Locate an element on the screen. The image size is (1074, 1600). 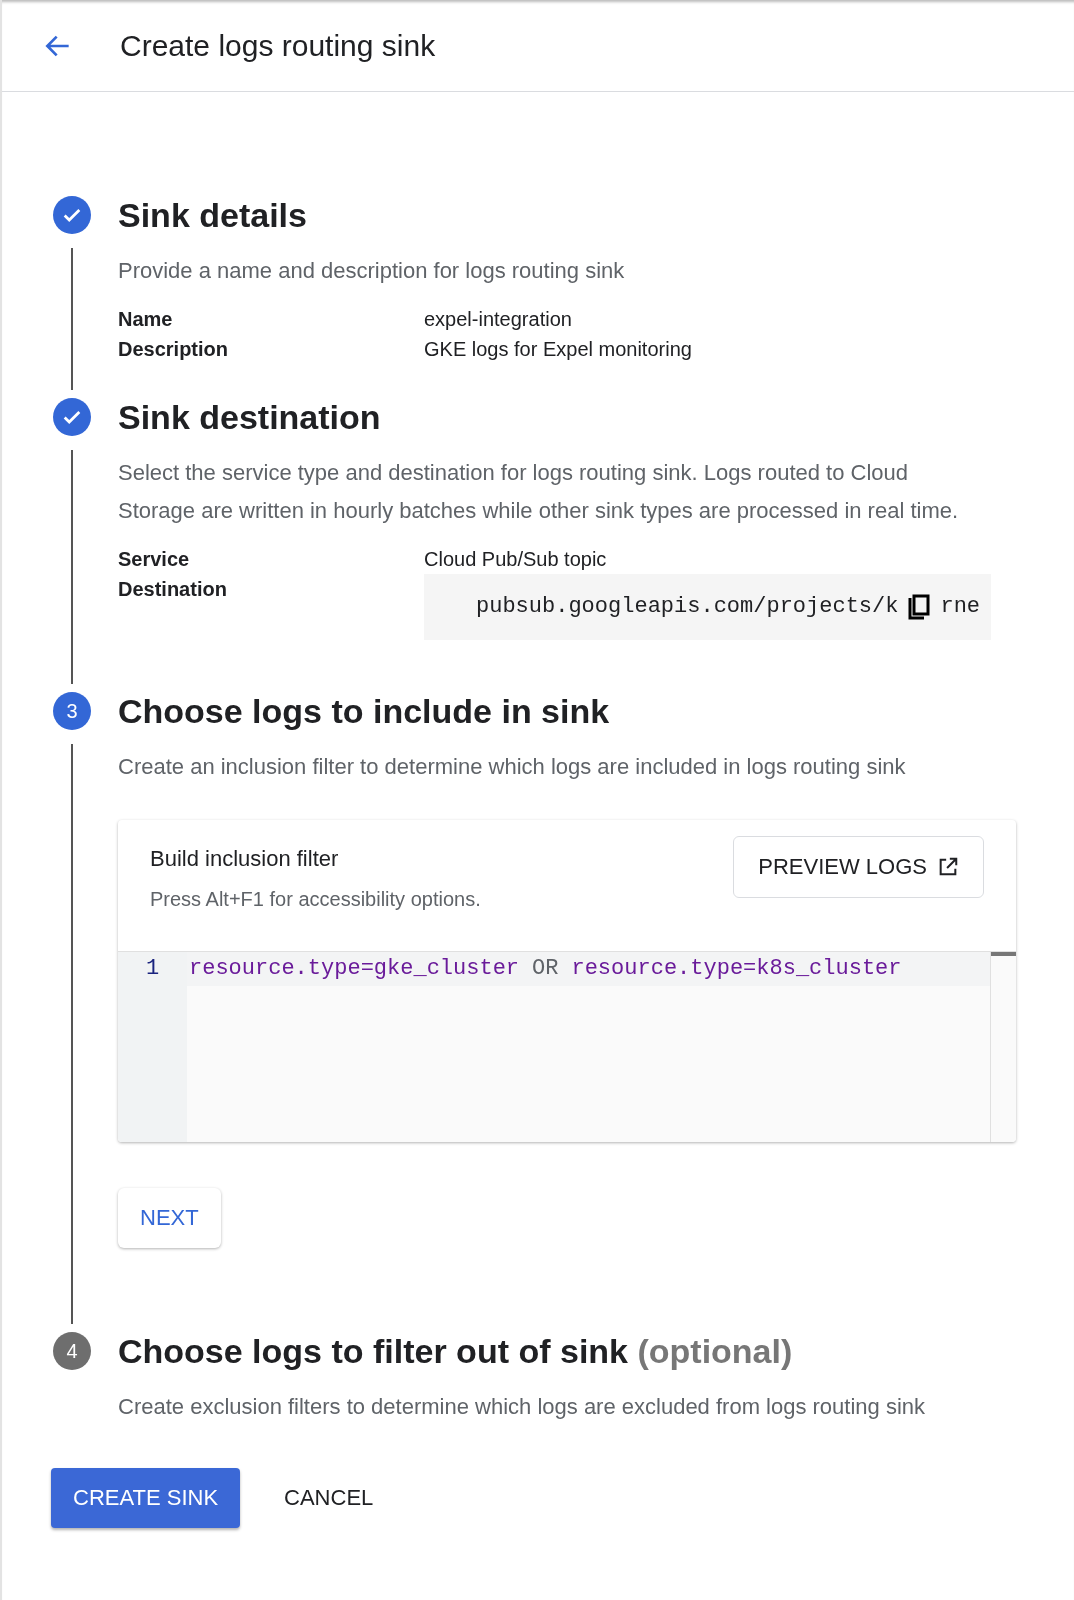
next-button: NEXT is located at coordinates (169, 1218).